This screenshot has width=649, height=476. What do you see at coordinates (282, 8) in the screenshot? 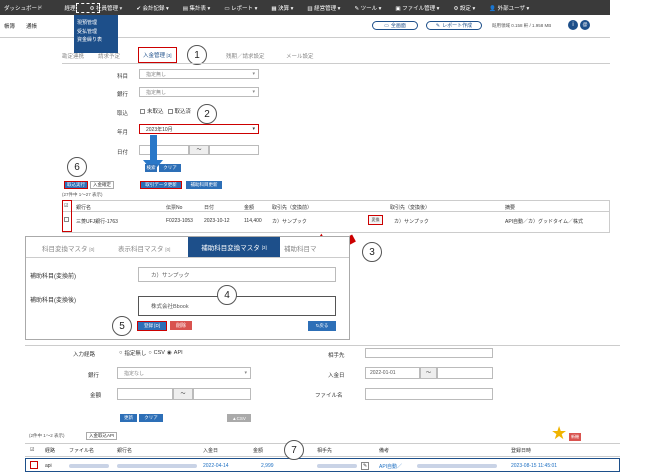
I see `nav-kessan: ▦ 決算 ▾` at bounding box center [282, 8].